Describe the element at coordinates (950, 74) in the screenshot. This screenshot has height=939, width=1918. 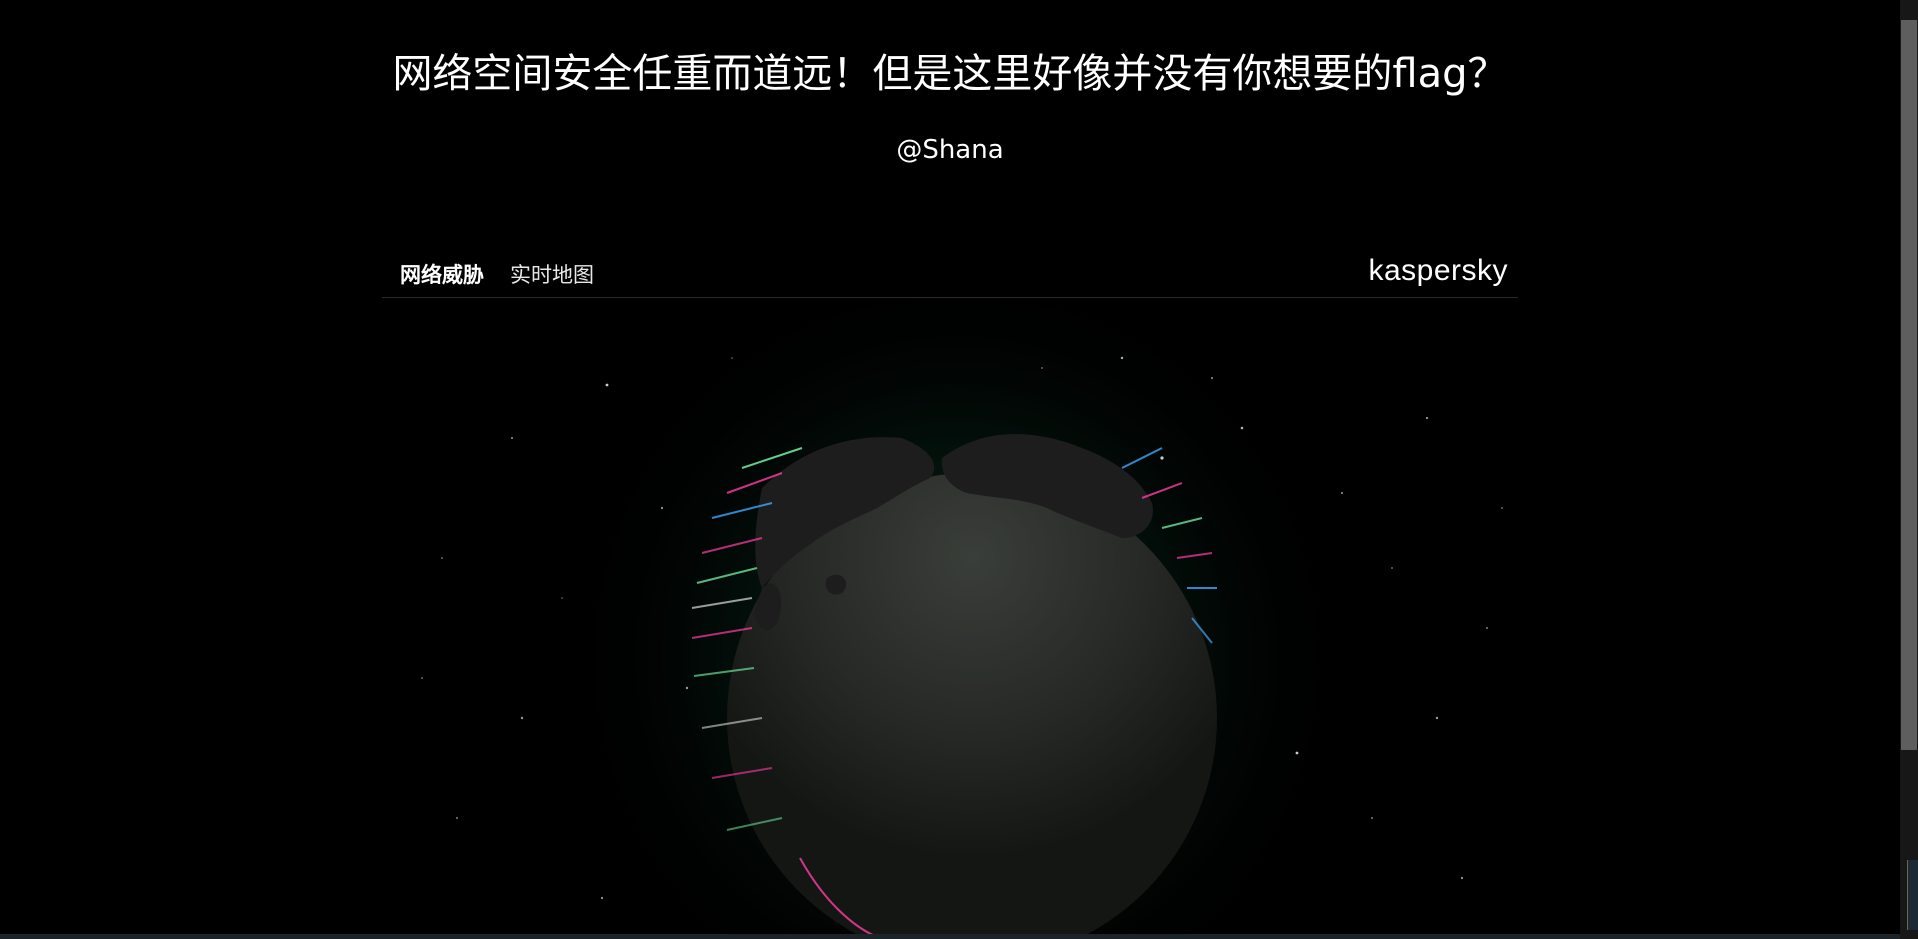
I see `page-headline: 网络空间安全任重而道远！但是这里好像并没有你想要的flag？` at that location.